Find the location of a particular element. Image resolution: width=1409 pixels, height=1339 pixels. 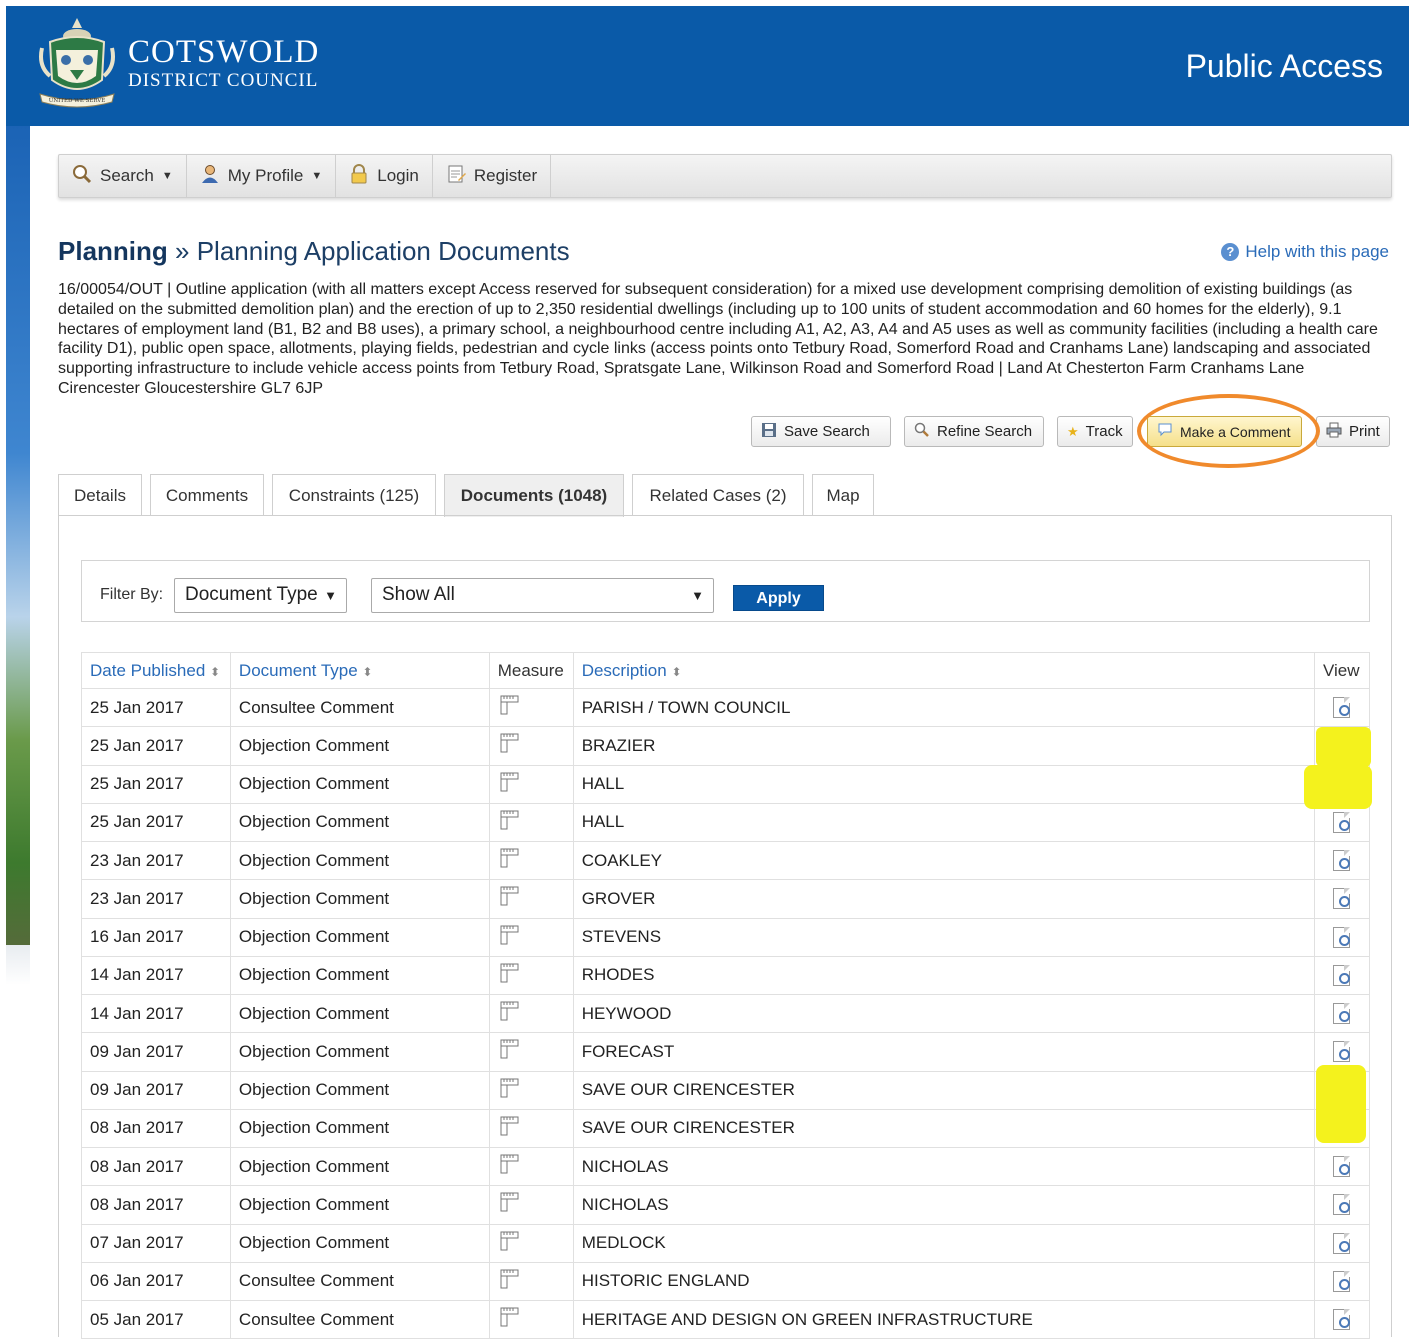

help-icon: ? is located at coordinates (1230, 252).